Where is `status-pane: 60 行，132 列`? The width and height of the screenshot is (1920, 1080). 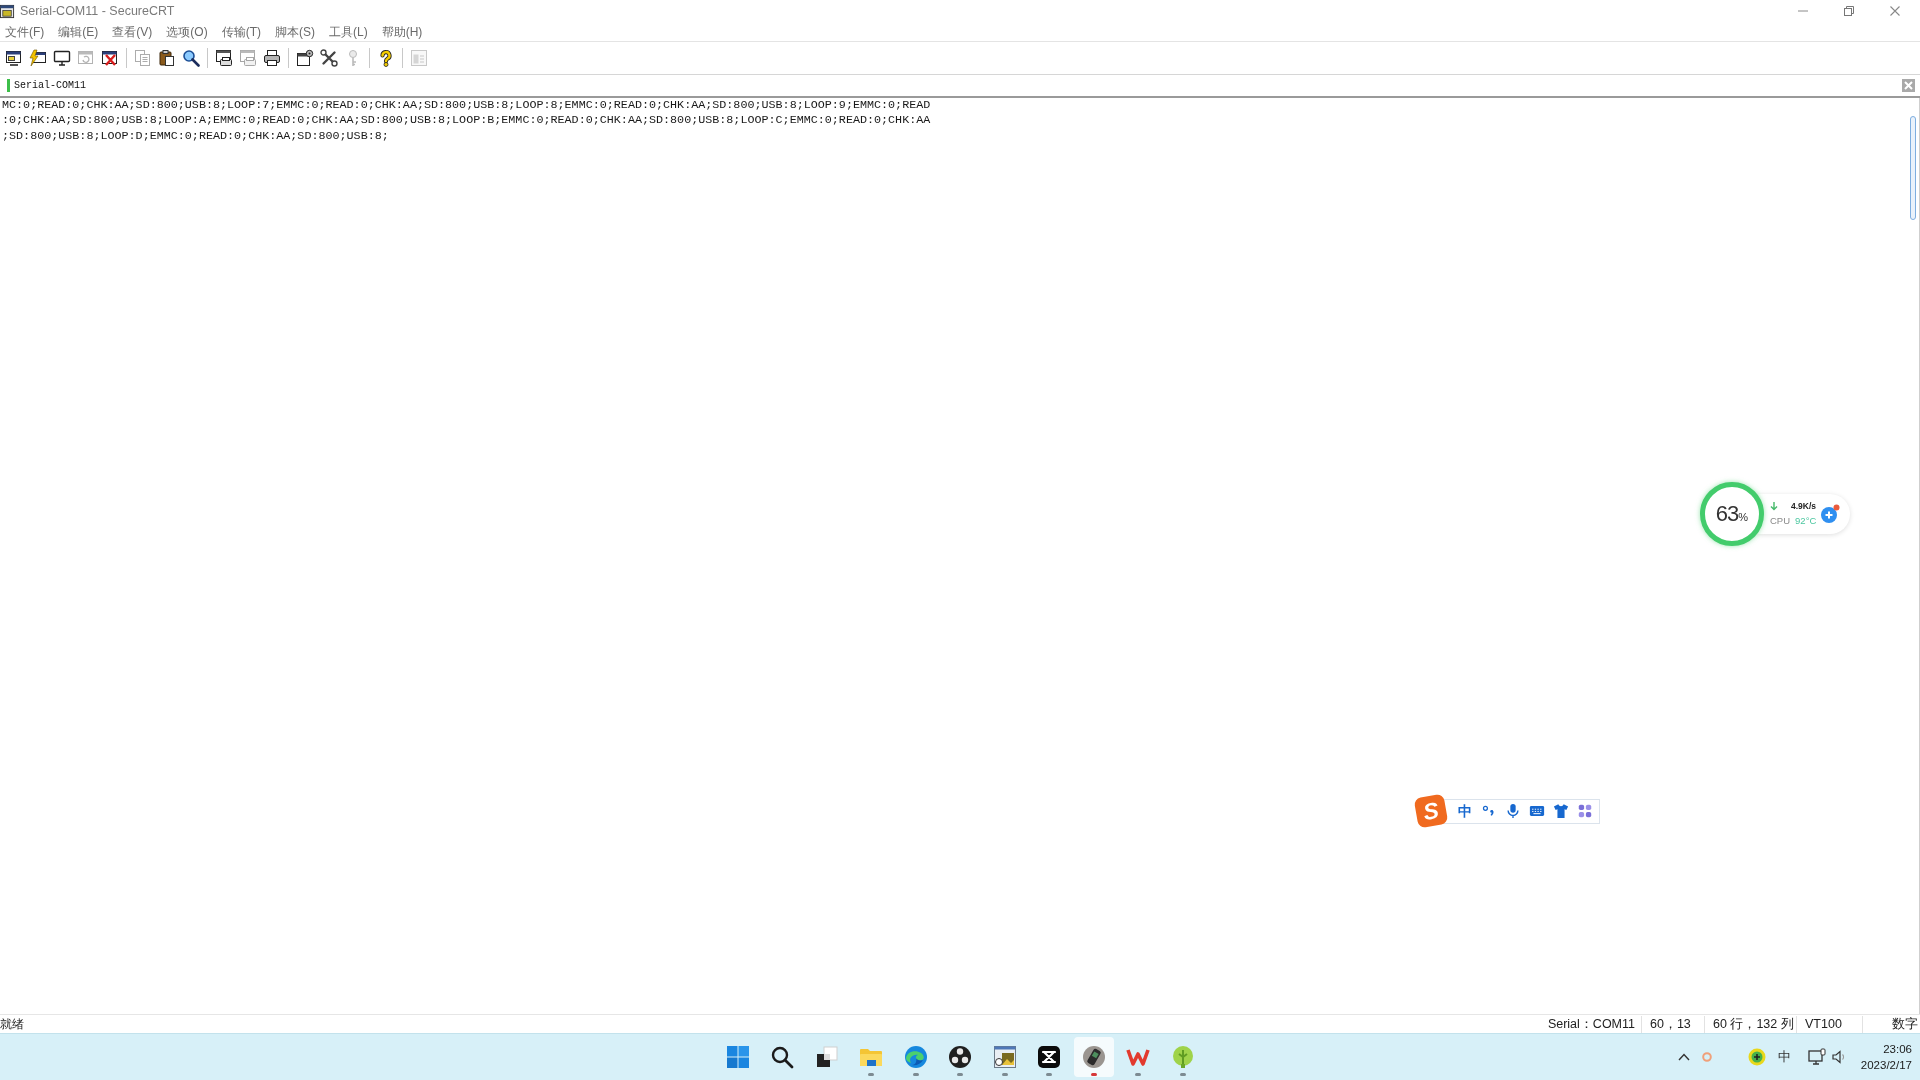 status-pane: 60 行，132 列 is located at coordinates (1750, 1024).